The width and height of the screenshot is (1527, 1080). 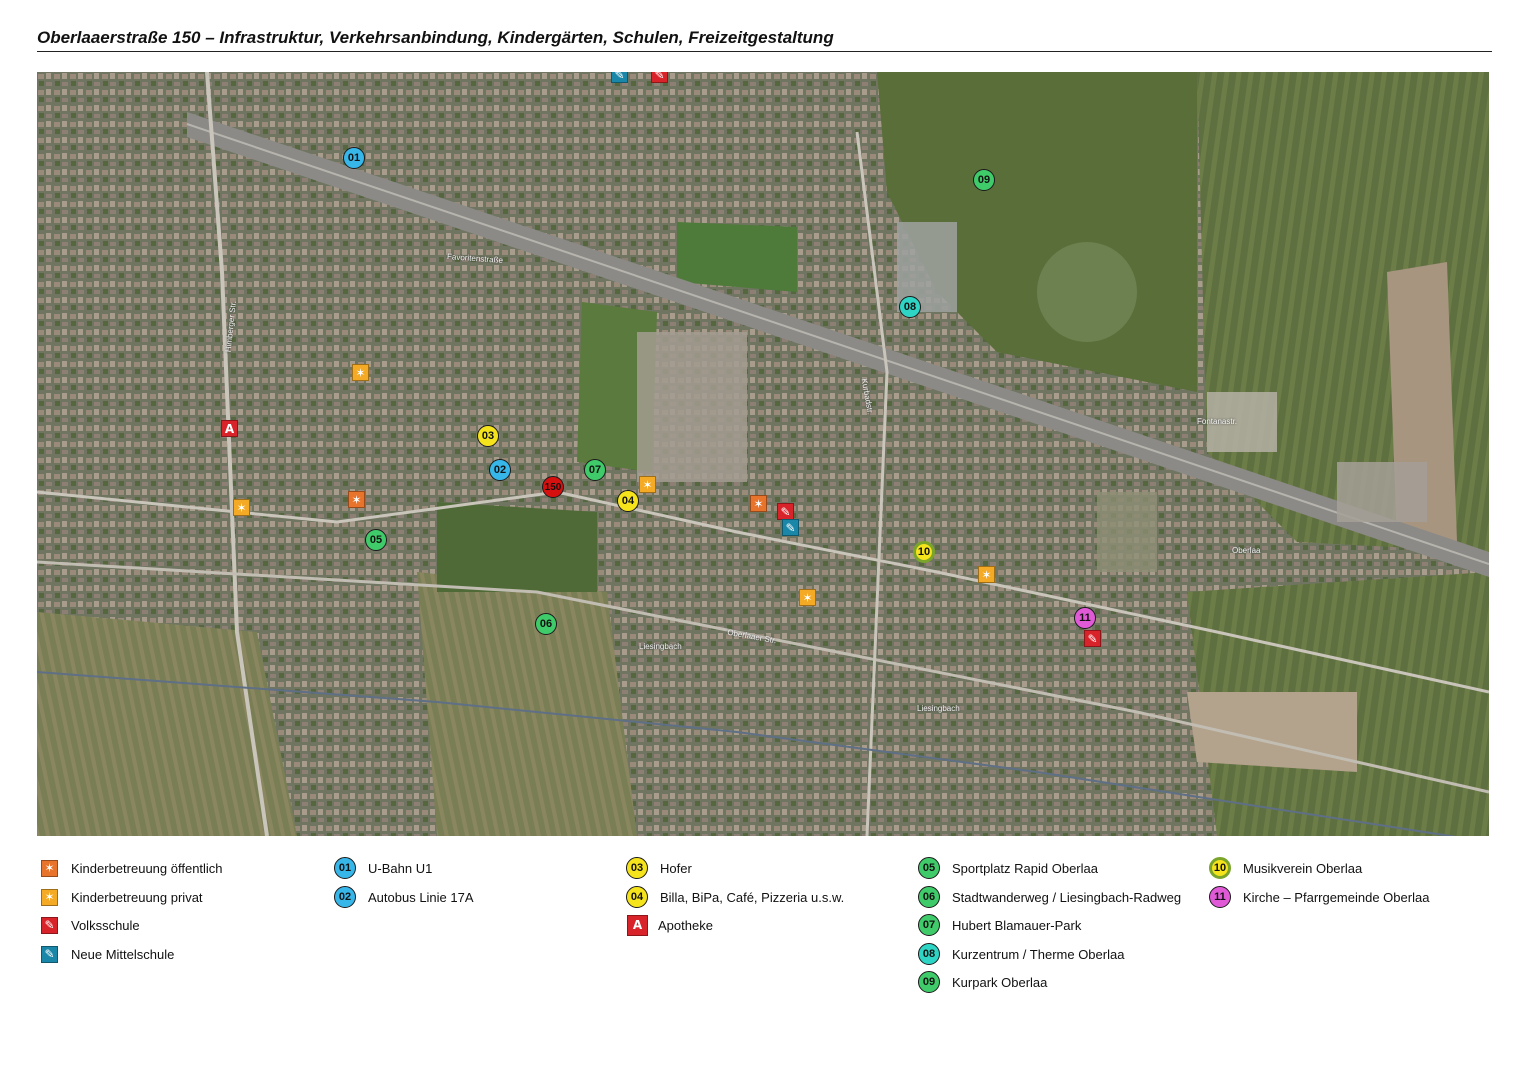 I want to click on marker-06-stadtwanderweg: 06, so click(x=546, y=624).